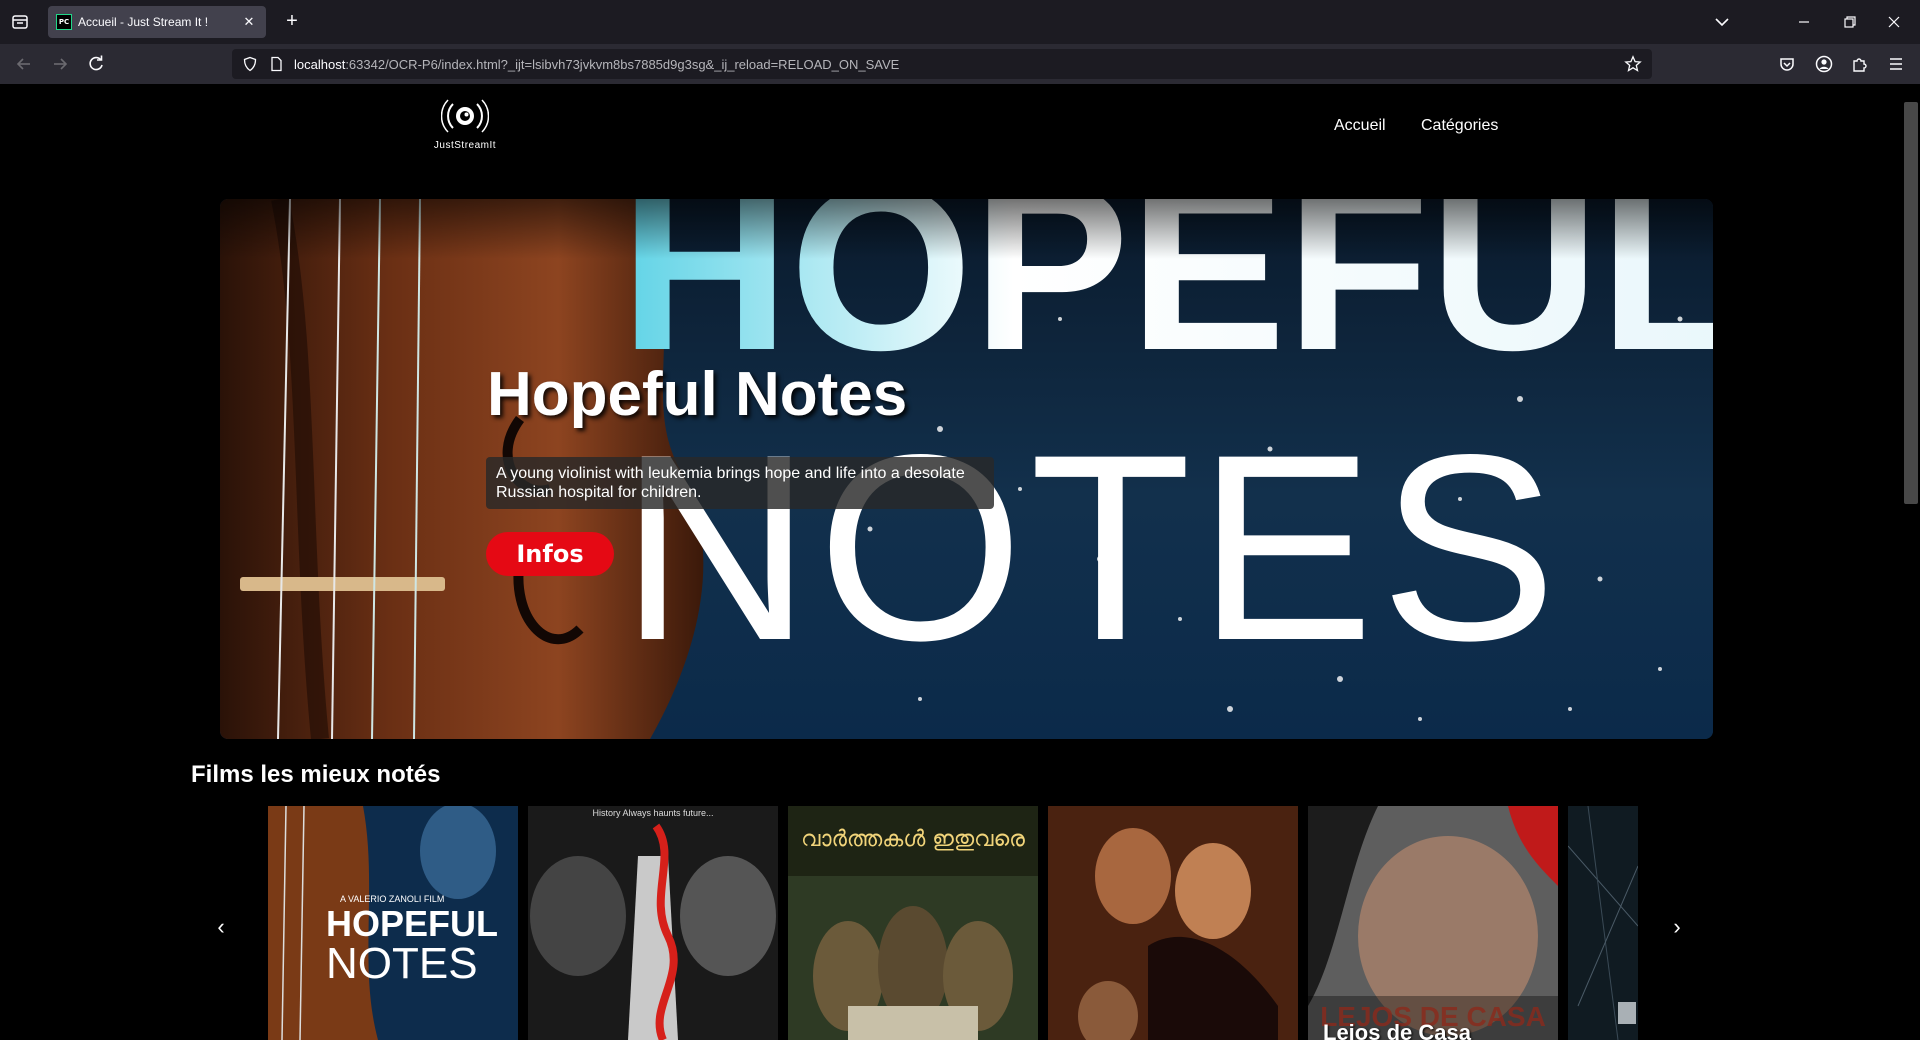 This screenshot has height=1040, width=1920. I want to click on list-all-tabs-chevron-icon, so click(1722, 22).